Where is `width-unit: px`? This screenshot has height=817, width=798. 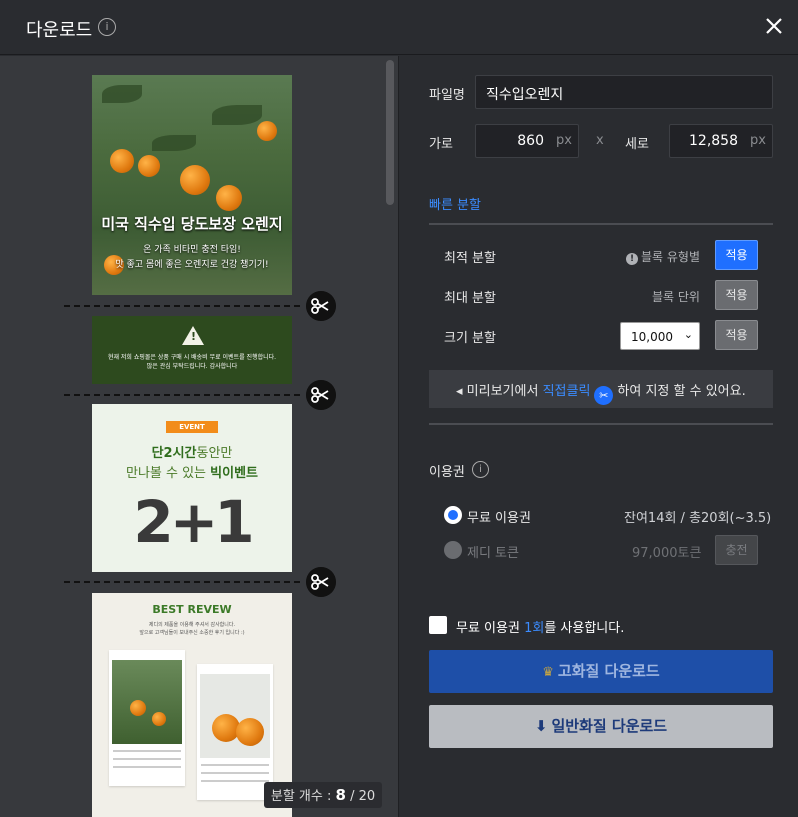
width-unit: px is located at coordinates (564, 140).